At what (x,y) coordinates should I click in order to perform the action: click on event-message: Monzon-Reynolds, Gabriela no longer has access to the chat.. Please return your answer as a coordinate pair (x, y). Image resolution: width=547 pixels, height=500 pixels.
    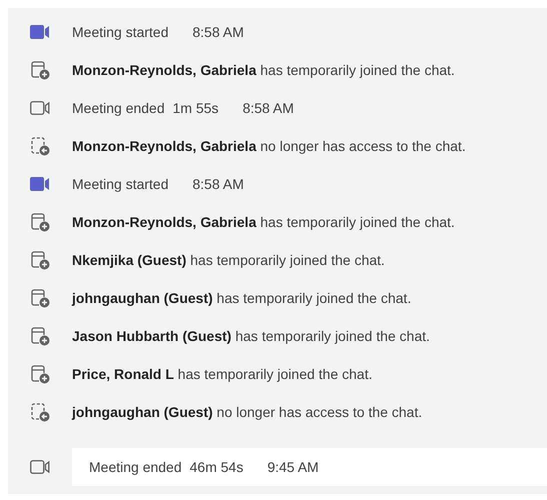
    Looking at the image, I should click on (269, 146).